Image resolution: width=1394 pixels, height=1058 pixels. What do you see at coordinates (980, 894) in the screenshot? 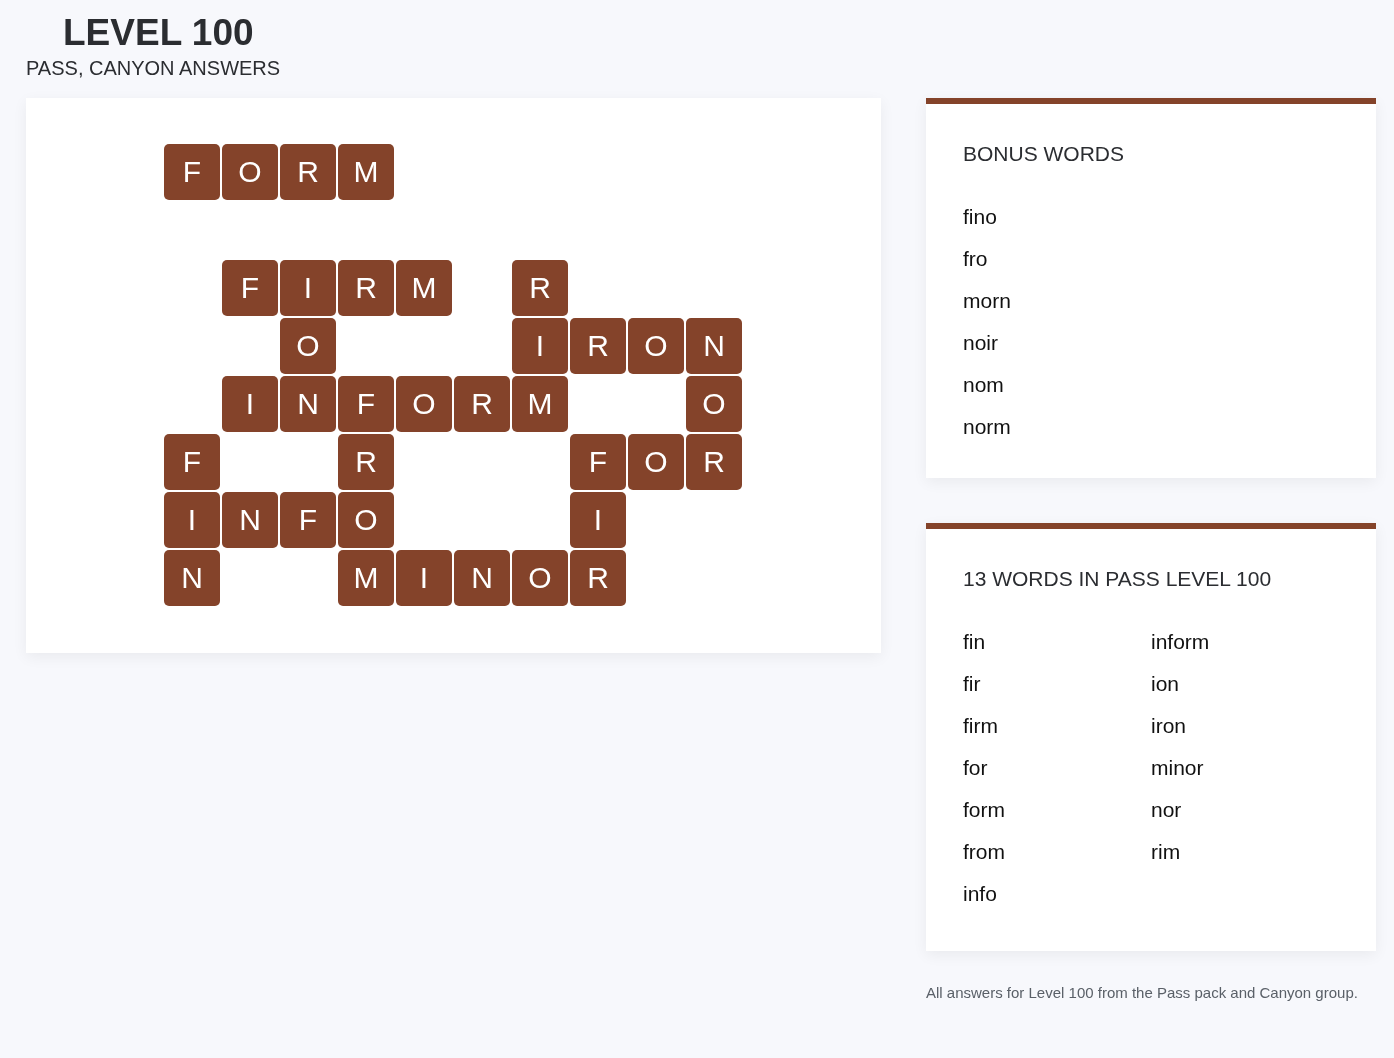
I see `word-text: info` at bounding box center [980, 894].